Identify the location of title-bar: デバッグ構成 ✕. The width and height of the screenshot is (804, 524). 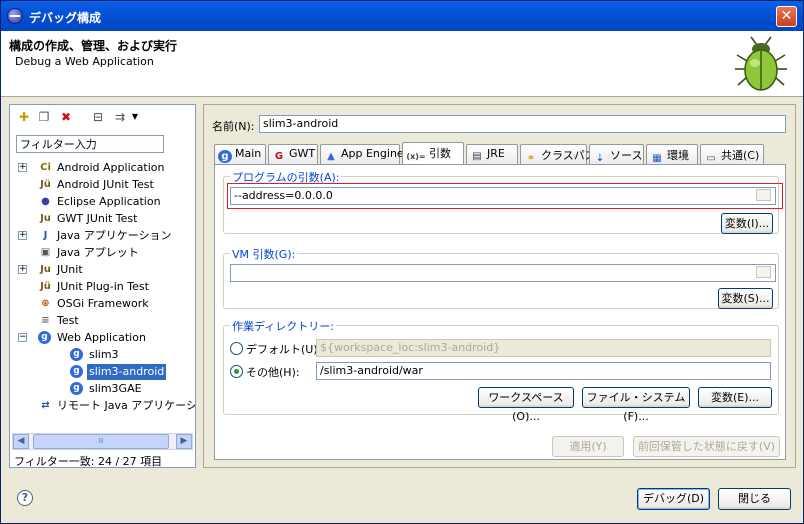
(402, 16).